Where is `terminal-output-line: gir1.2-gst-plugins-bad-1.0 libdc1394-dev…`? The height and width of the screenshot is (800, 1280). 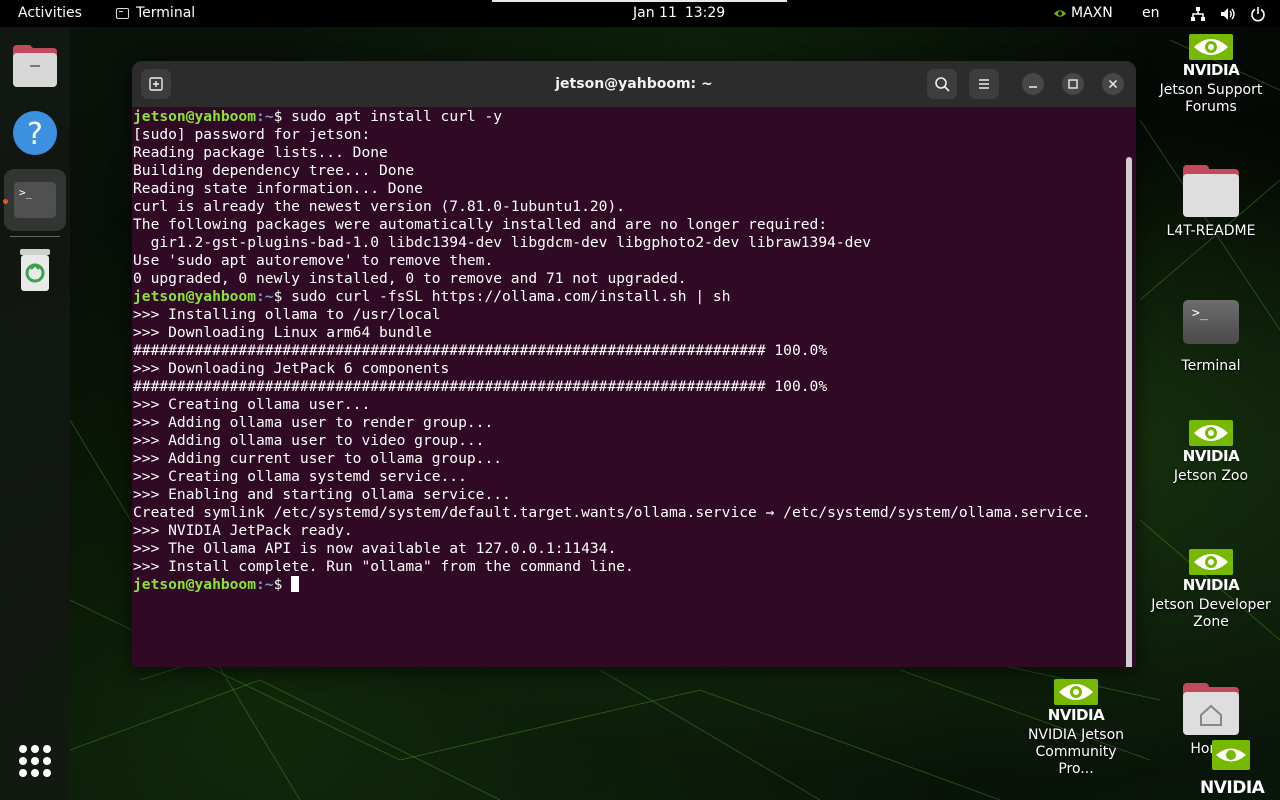
terminal-output-line: gir1.2-gst-plugins-bad-1.0 libdc1394-dev… is located at coordinates (612, 243).